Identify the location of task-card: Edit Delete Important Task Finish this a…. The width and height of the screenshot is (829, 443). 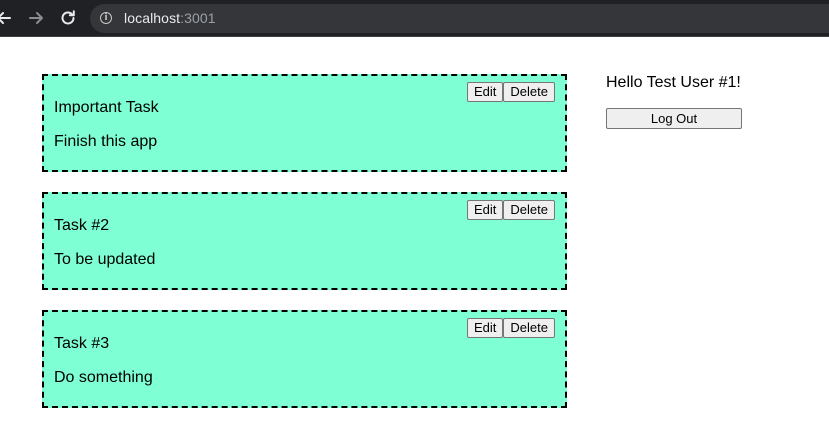
(304, 123).